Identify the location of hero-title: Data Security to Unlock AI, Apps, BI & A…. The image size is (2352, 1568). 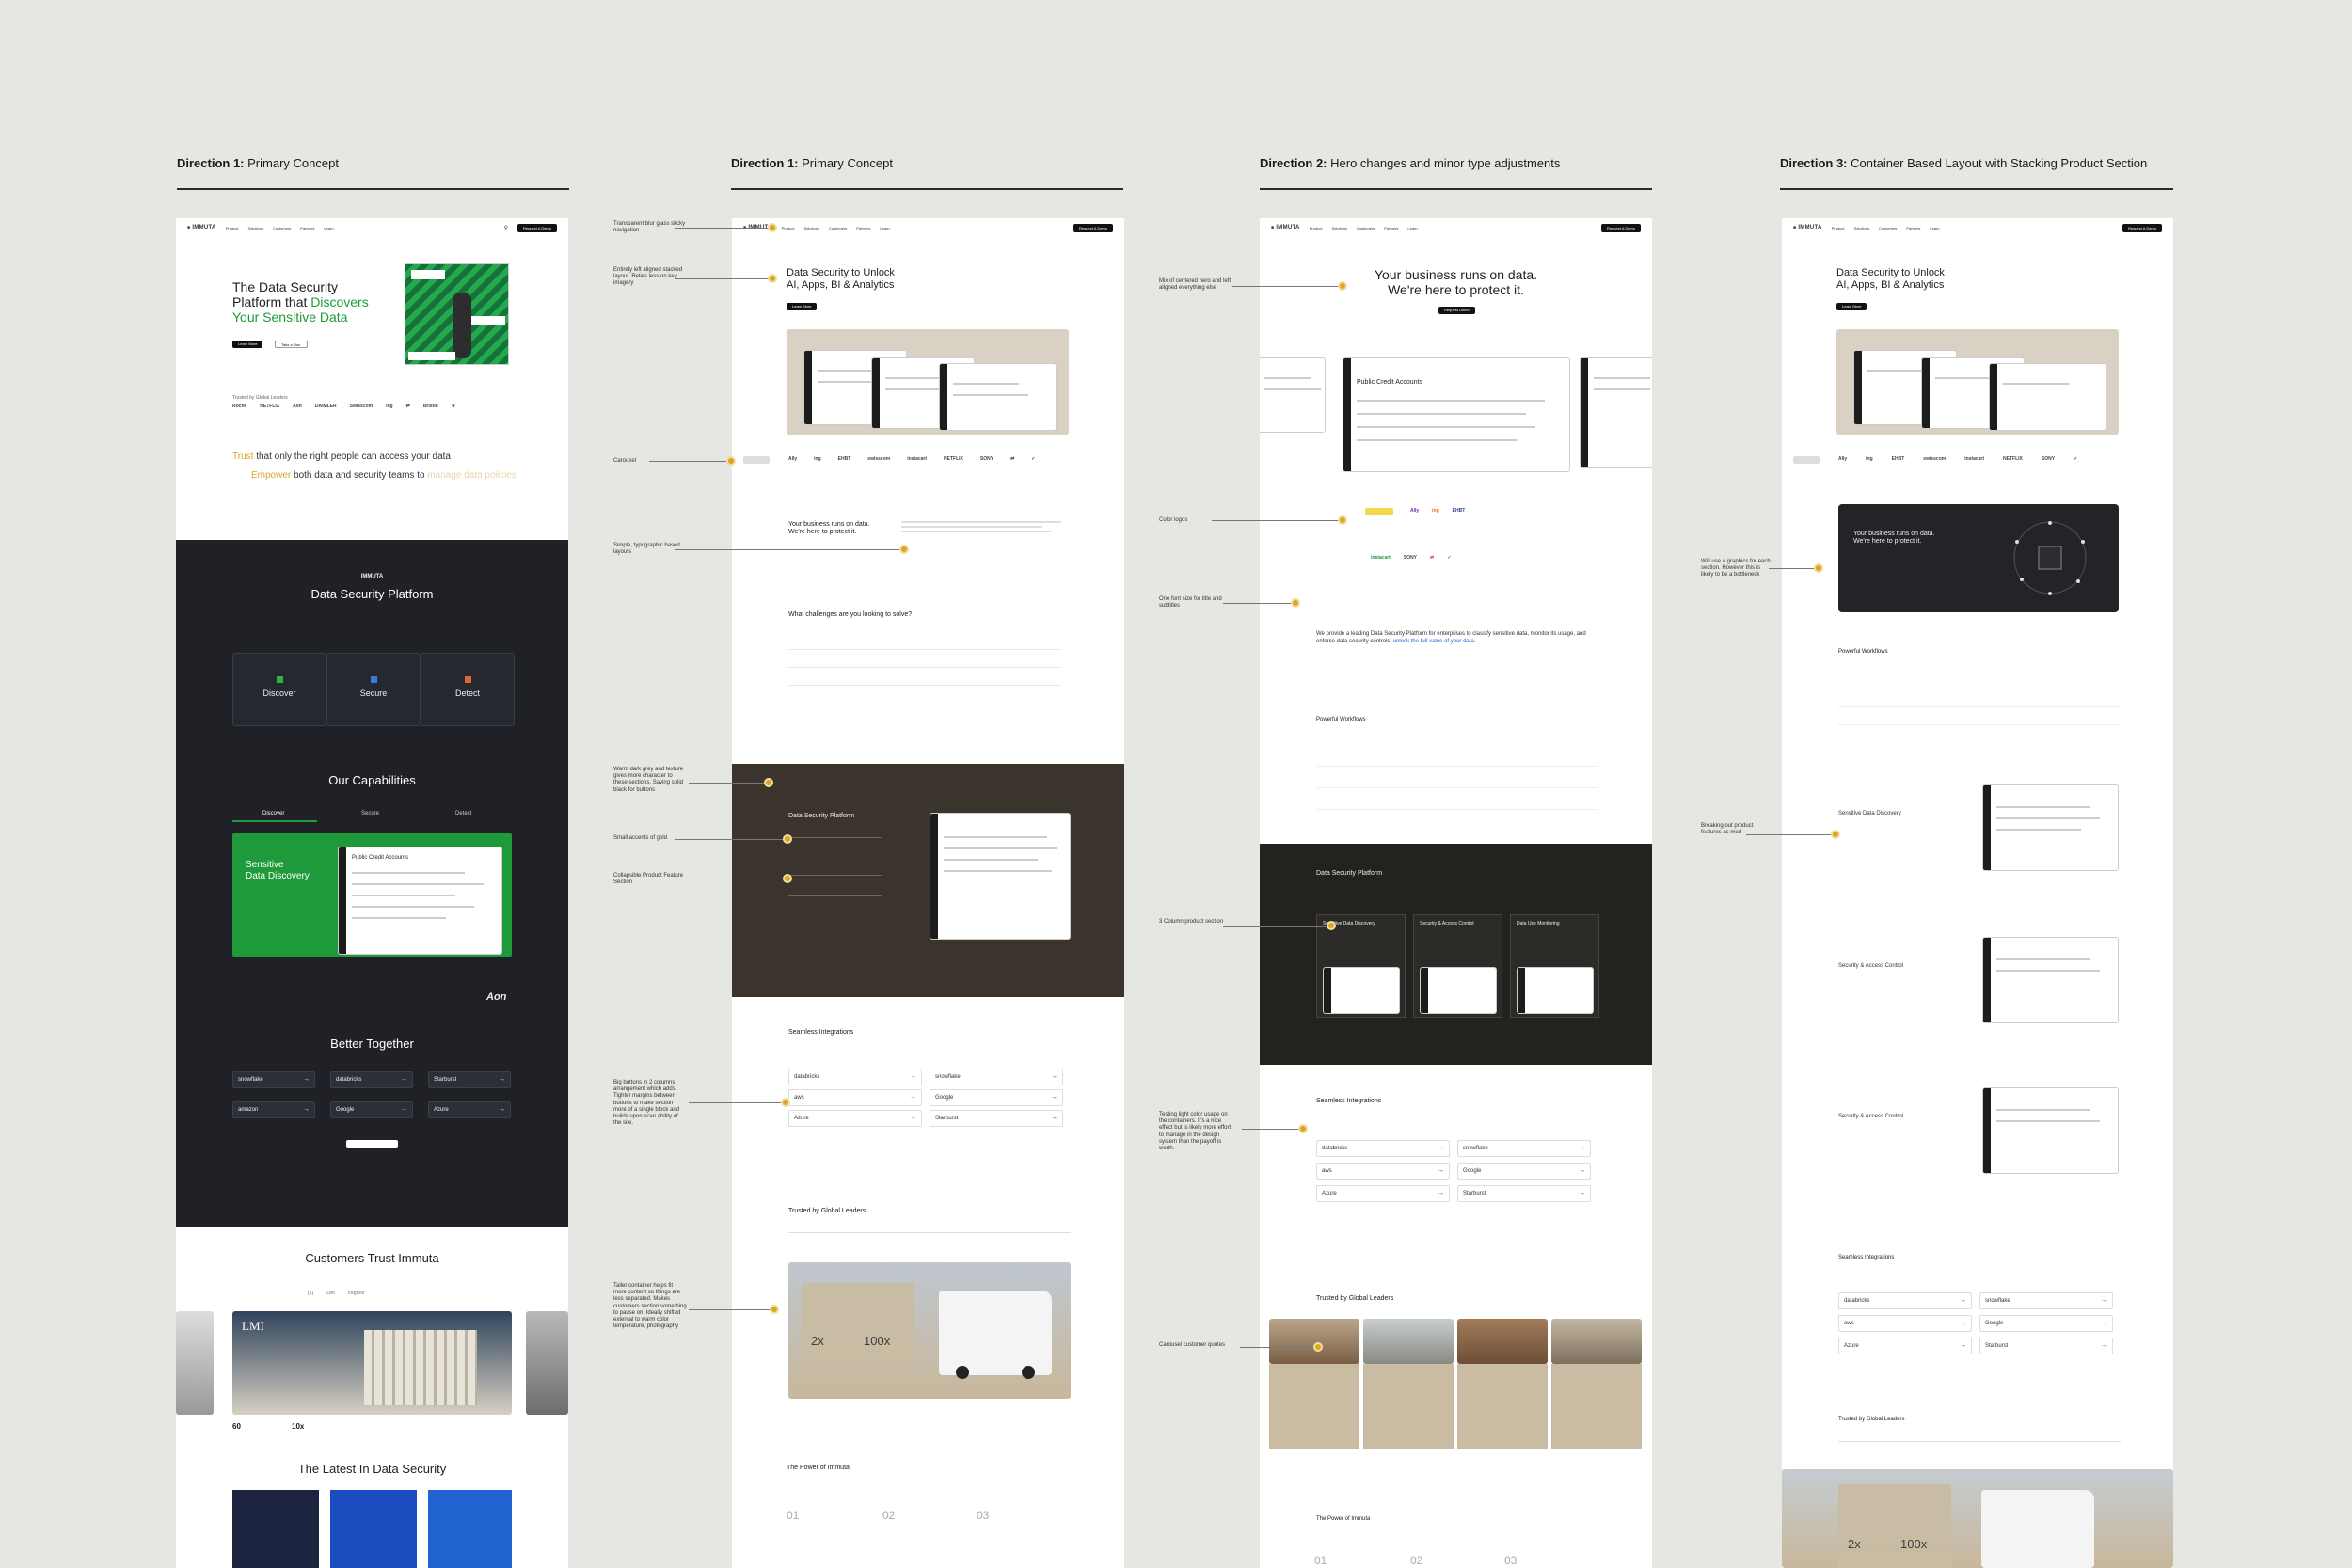
(1890, 279).